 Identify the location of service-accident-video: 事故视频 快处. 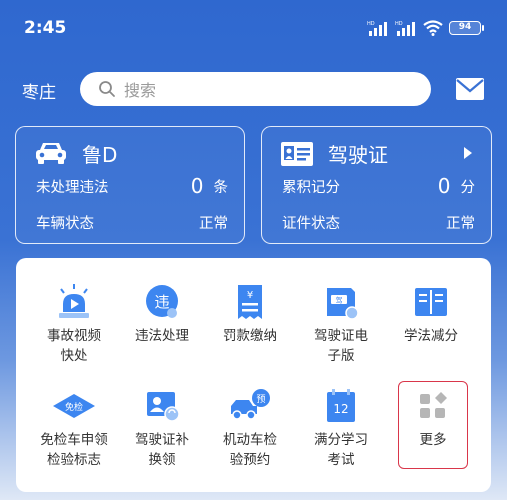
(74, 324).